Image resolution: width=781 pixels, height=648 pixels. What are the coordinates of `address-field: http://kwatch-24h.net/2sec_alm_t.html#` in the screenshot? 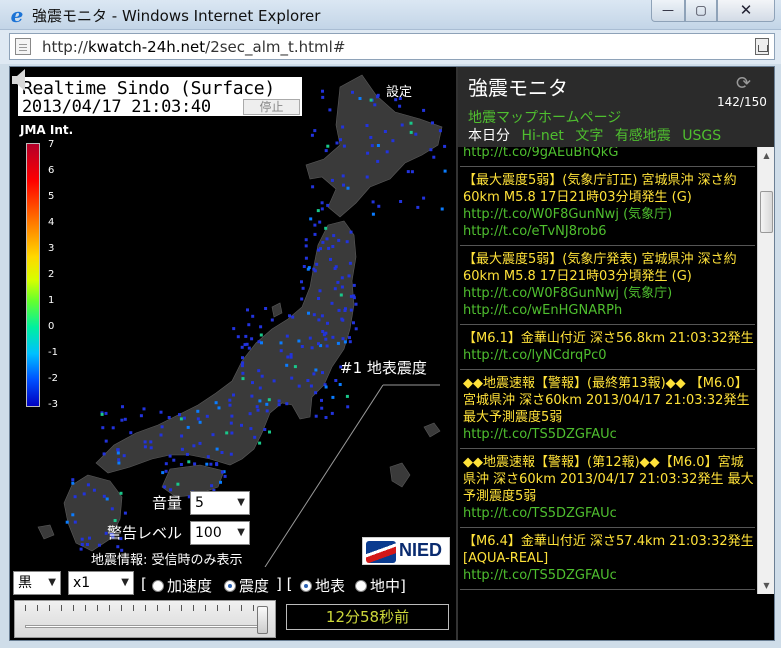 It's located at (392, 46).